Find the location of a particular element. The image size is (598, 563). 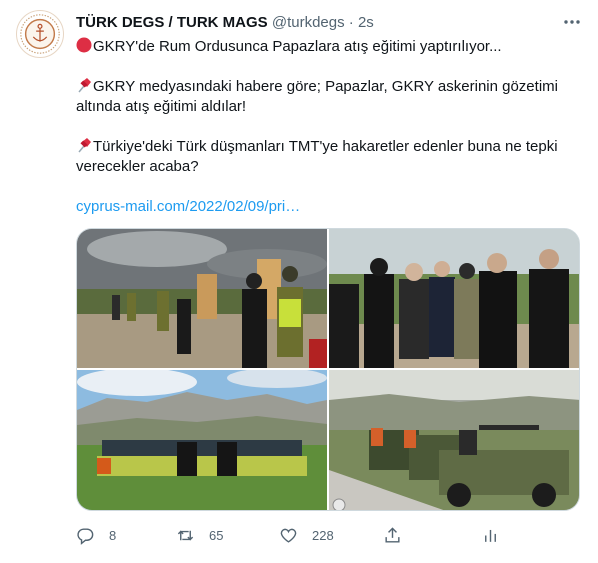

reply-icon is located at coordinates (85, 536).